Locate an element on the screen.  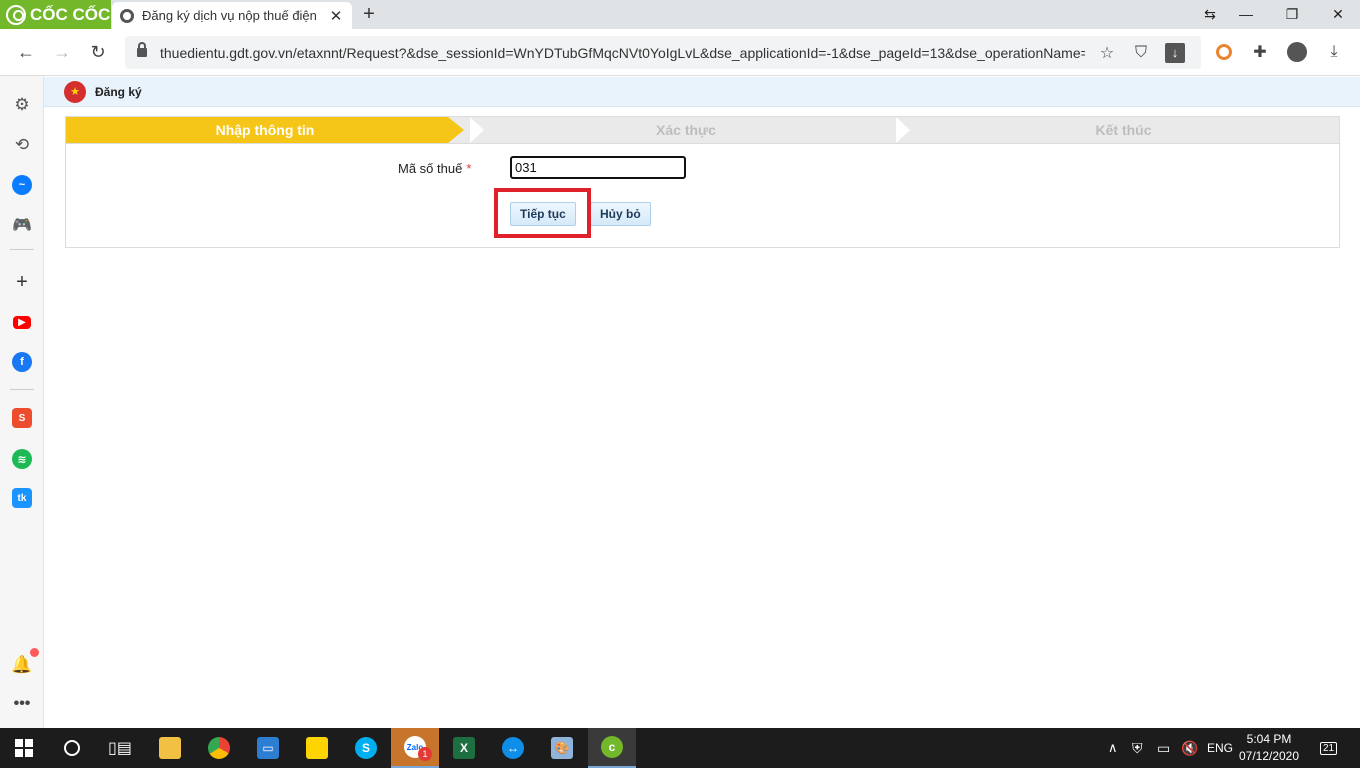
excel-icon: X is located at coordinates (464, 748).